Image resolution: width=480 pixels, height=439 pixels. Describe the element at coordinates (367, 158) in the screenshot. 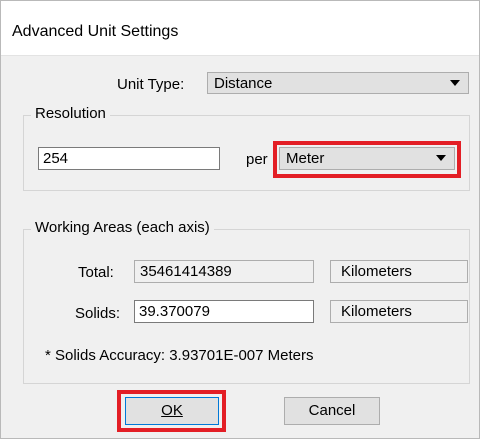

I see `resolution-unit-dropdown: Meter` at that location.